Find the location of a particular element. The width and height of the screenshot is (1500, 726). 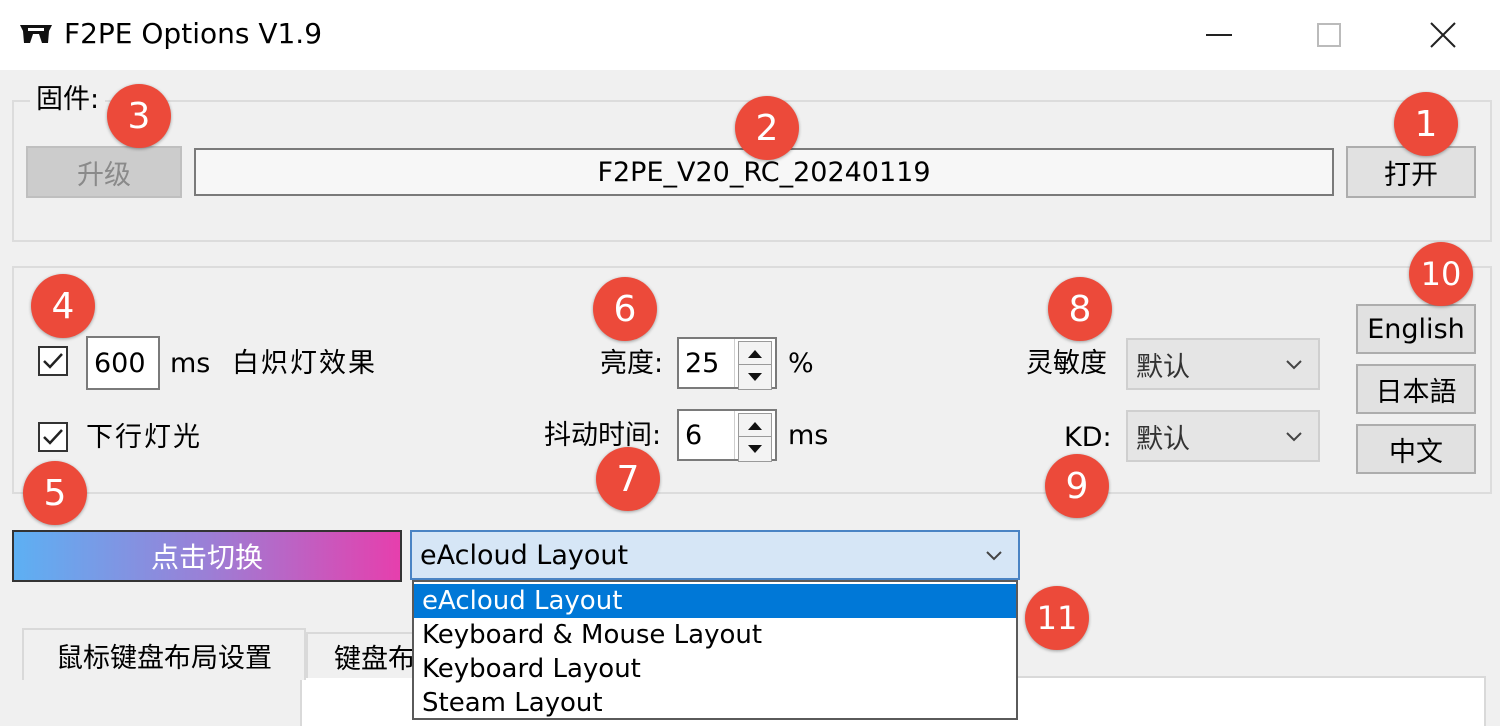

annotation-badge-11: 11 is located at coordinates (1057, 618).